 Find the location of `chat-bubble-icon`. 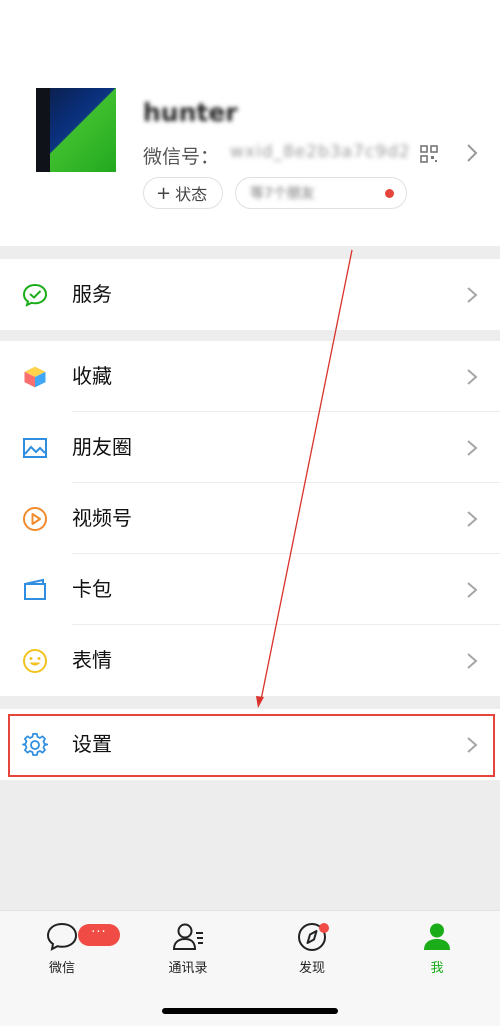

chat-bubble-icon is located at coordinates (62, 936).